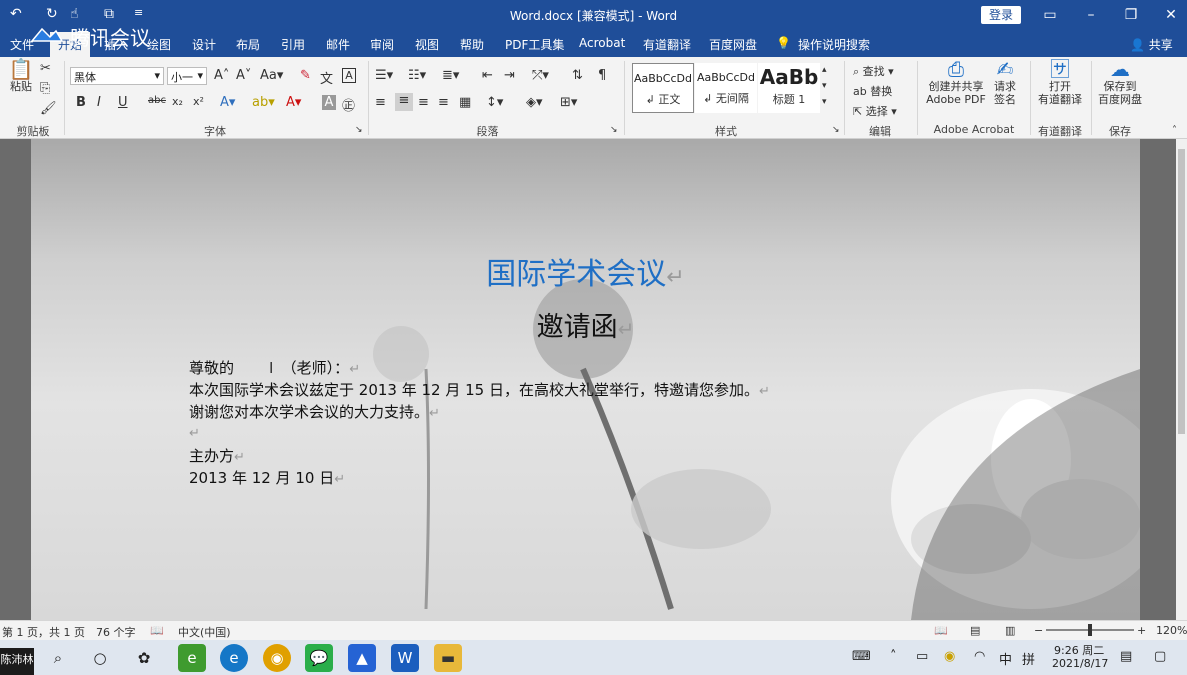 The height and width of the screenshot is (675, 1187). What do you see at coordinates (509, 75) in the screenshot?
I see `increase-indent-icon: ⇥` at bounding box center [509, 75].